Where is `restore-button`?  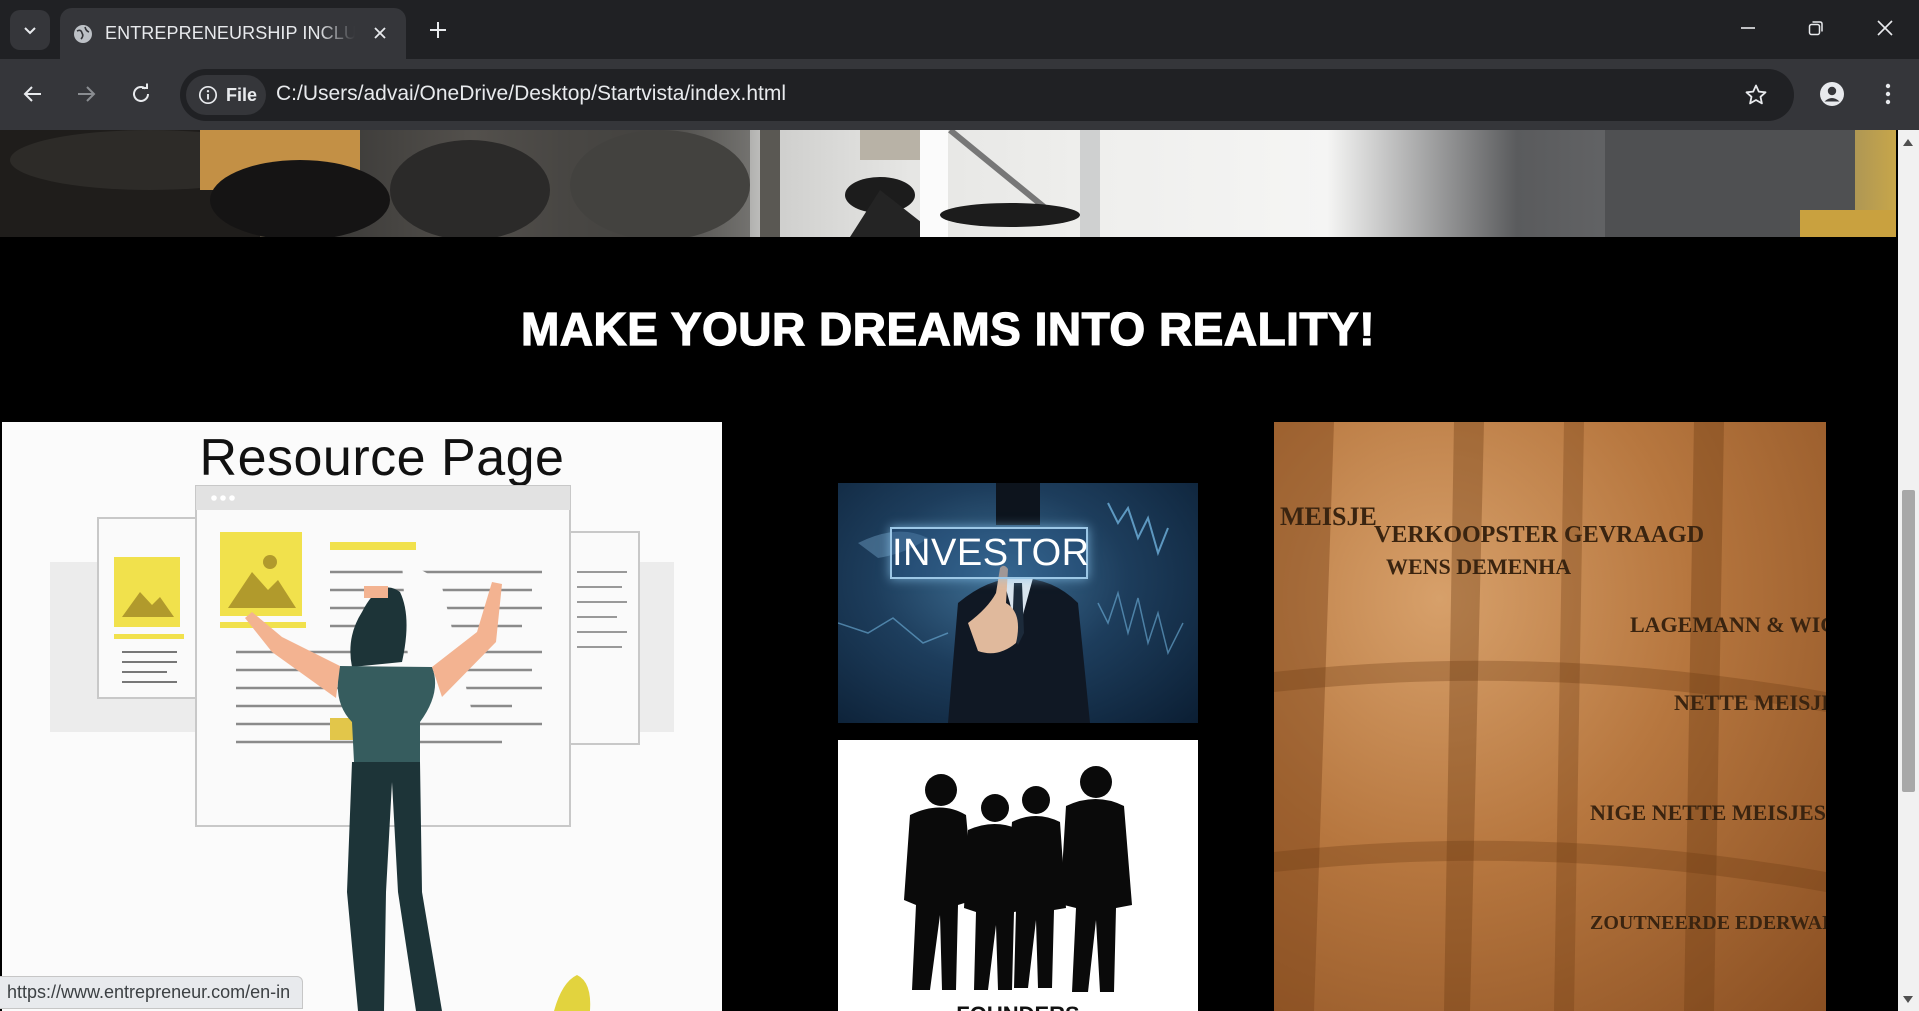
restore-button is located at coordinates (1816, 28).